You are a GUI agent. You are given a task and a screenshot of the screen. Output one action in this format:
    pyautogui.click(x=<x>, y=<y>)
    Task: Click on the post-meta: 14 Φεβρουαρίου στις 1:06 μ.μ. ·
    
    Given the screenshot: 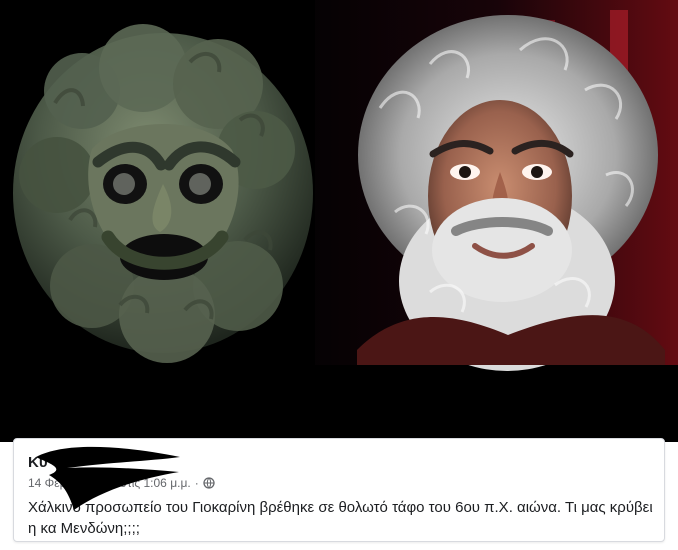 What is the action you would take?
    pyautogui.click(x=121, y=483)
    